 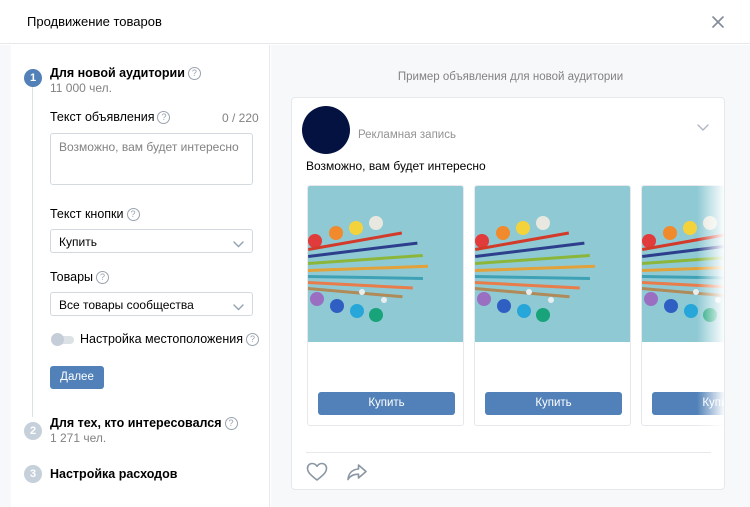 I want to click on left-gutter, so click(x=5, y=276).